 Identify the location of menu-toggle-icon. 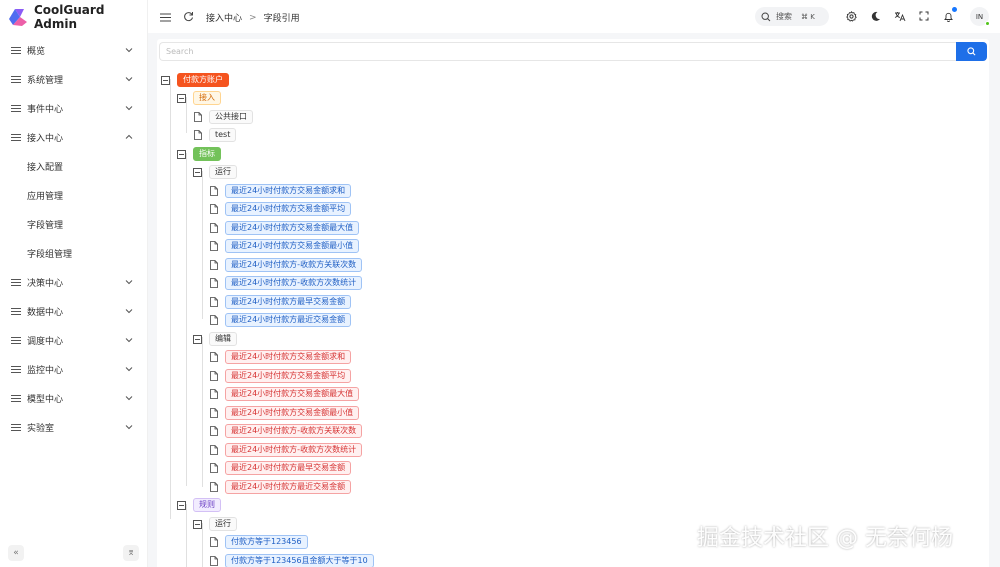
(165, 17).